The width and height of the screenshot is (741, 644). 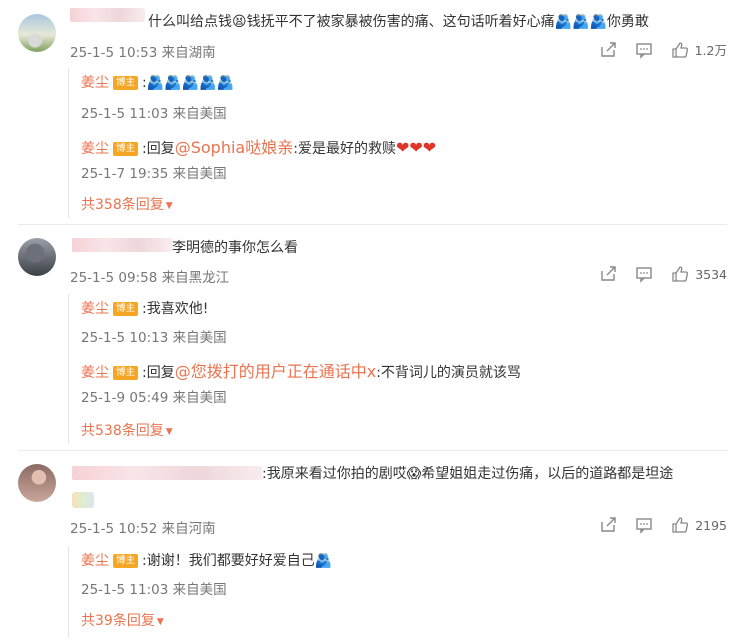 What do you see at coordinates (234, 147) in the screenshot?
I see `reply-mention: @Sophia哒娘亲` at bounding box center [234, 147].